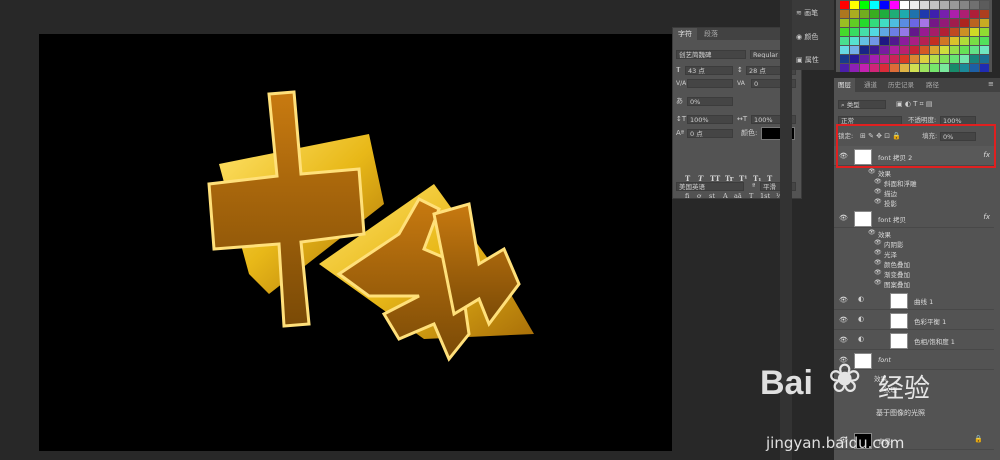  I want to click on tab-character: 字符, so click(685, 34).